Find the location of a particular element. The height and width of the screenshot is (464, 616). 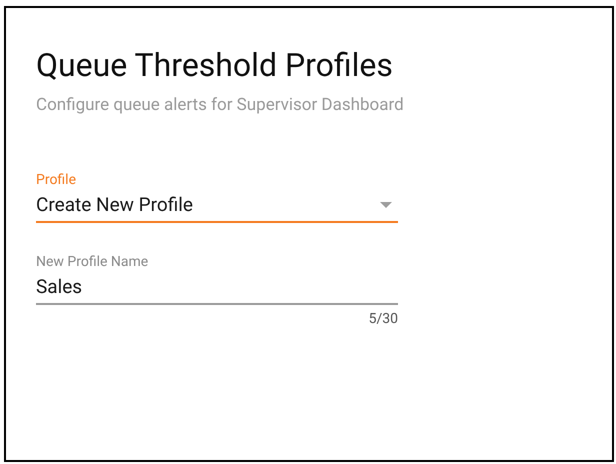

page-title: Queue Threshold Profiles is located at coordinates (215, 65).